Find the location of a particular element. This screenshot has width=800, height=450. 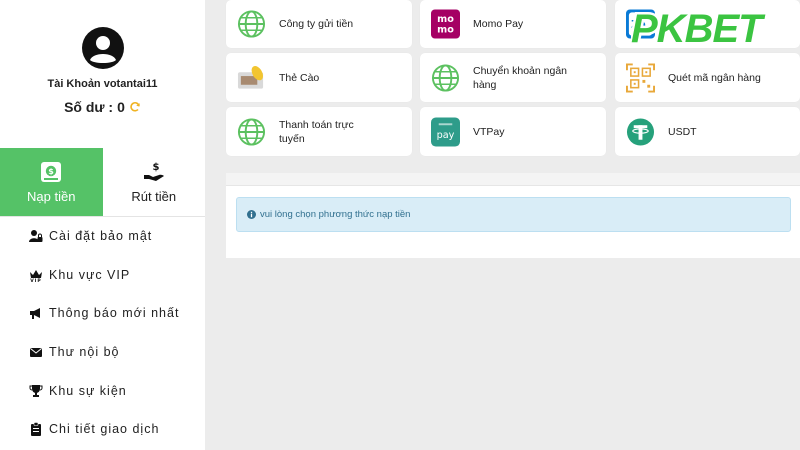

method-label: Thanh toán trực tuyến is located at coordinates (316, 132).